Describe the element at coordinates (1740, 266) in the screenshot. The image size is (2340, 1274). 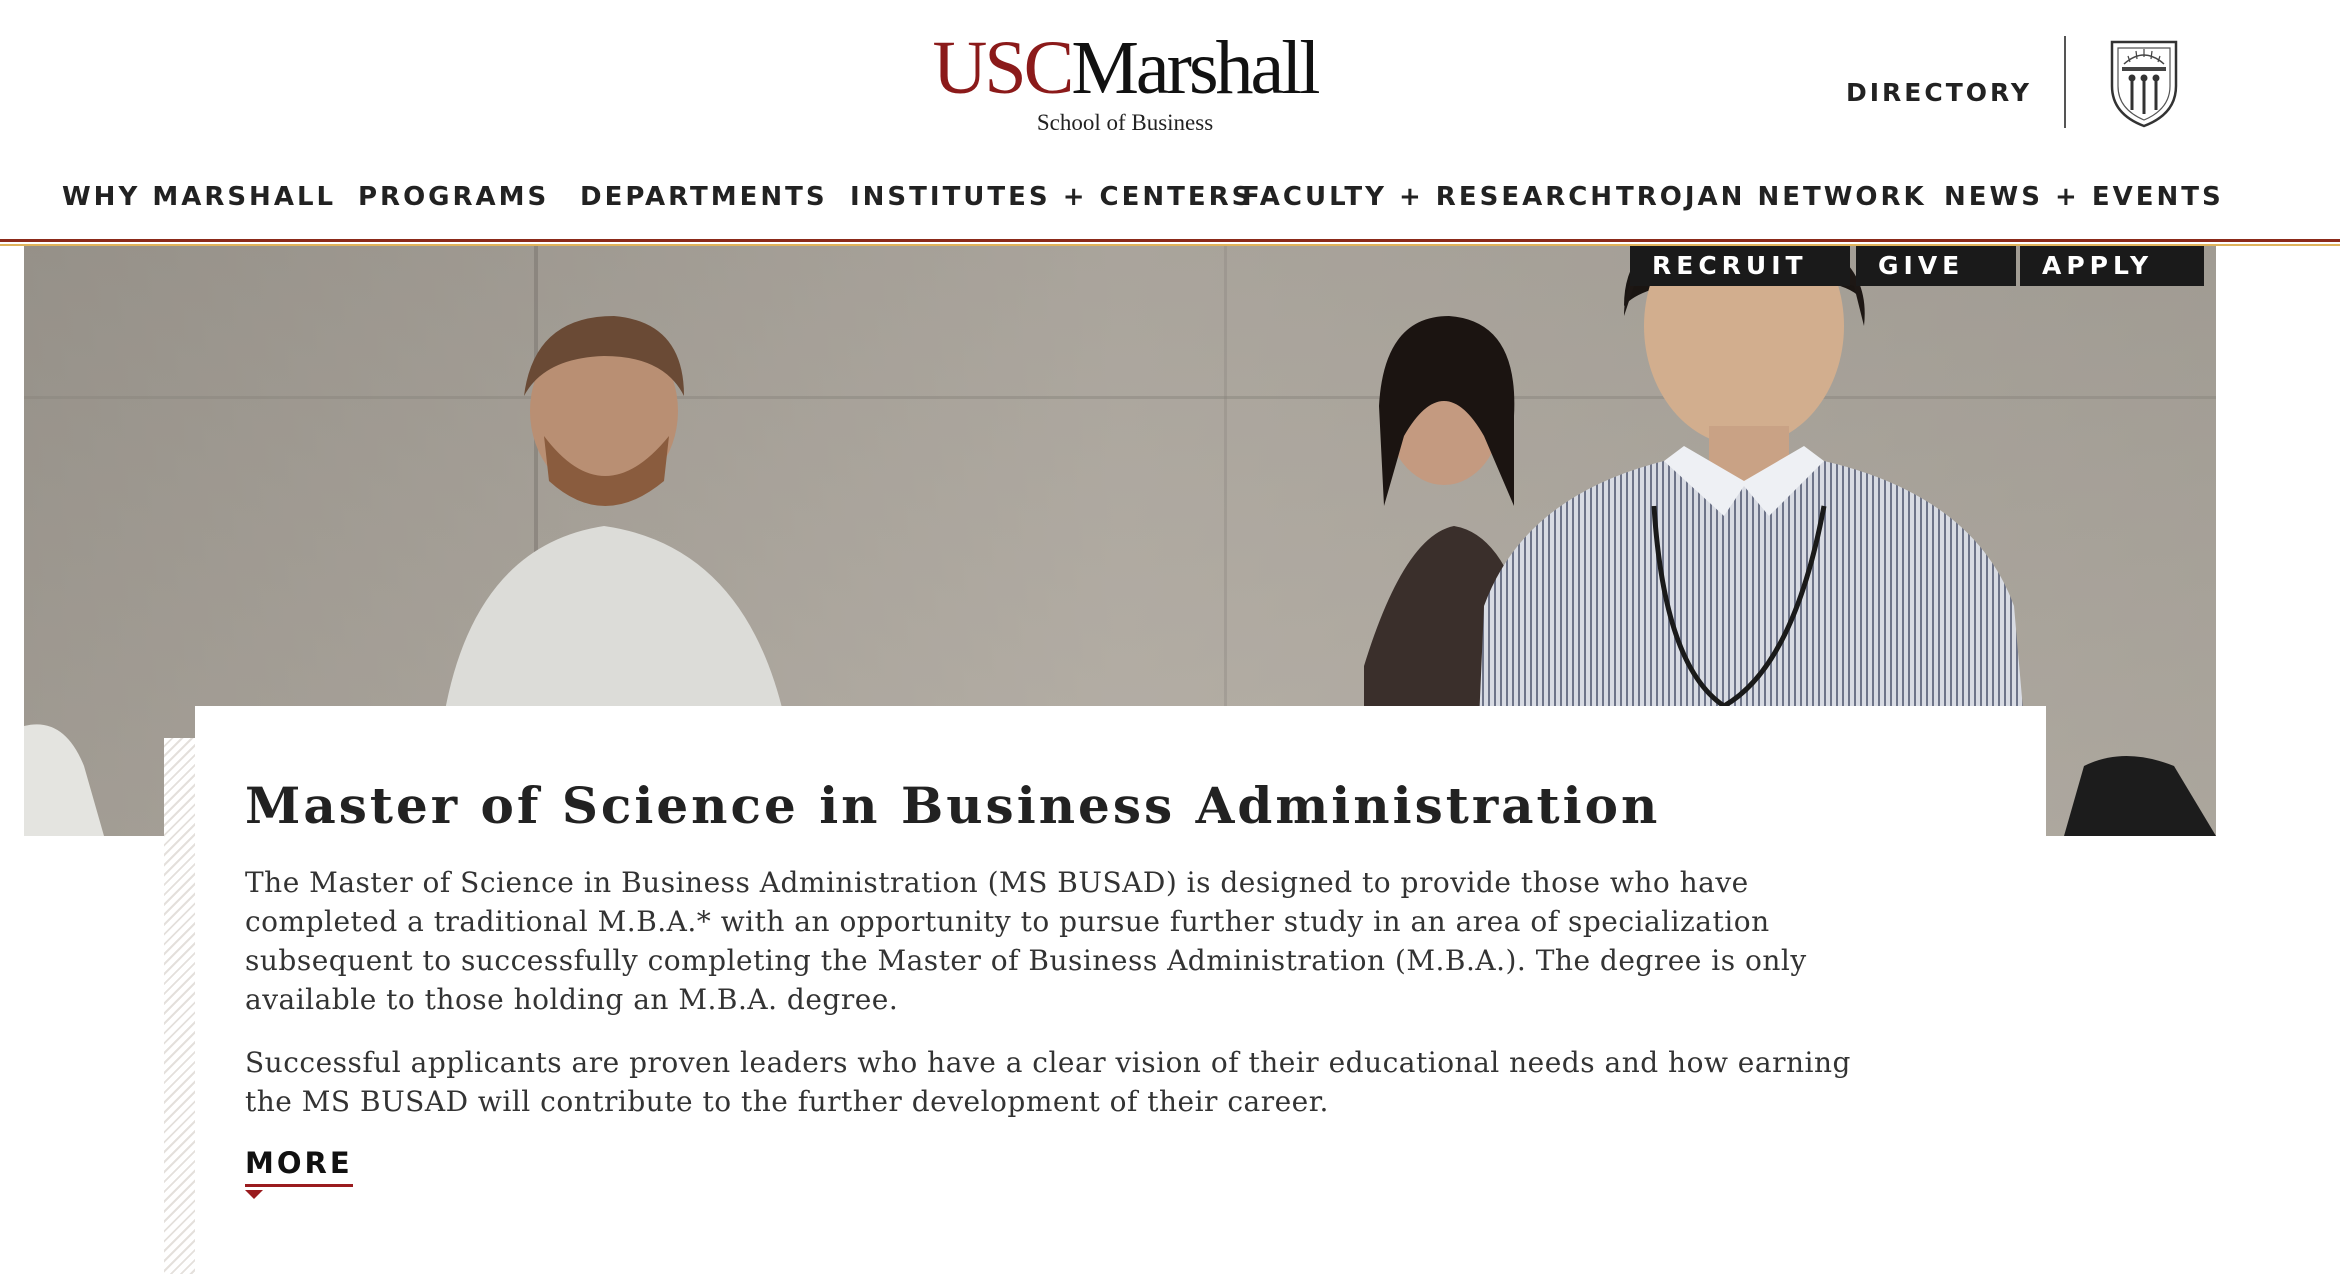
I see `recruit-button: RECRUIT` at that location.